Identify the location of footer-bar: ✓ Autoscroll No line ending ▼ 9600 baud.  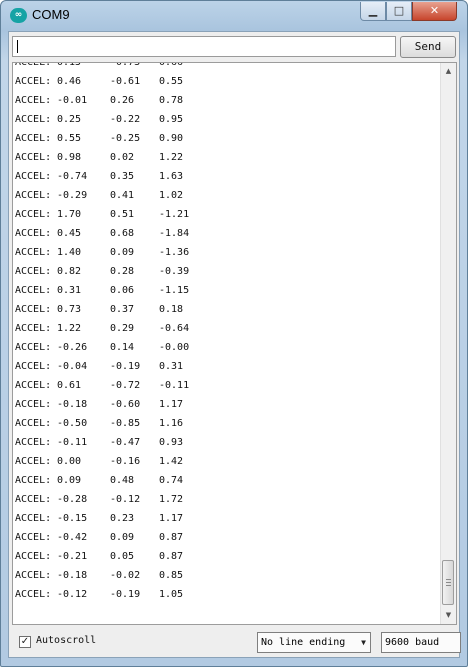
(235, 642).